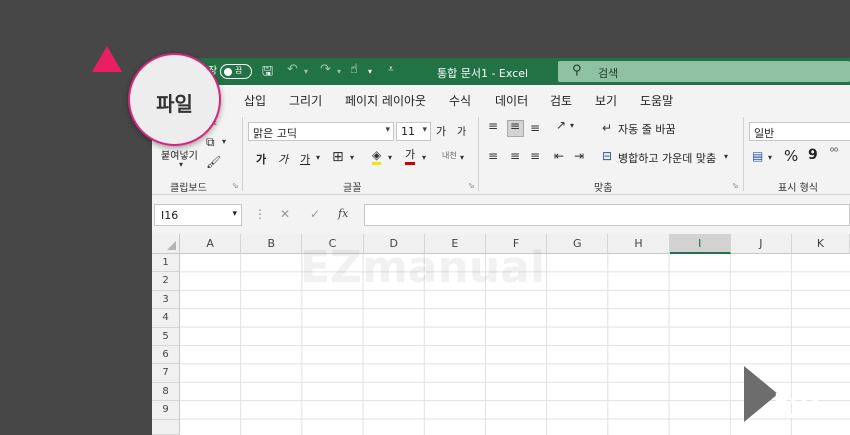 This screenshot has height=435, width=850. What do you see at coordinates (228, 71) in the screenshot?
I see `toggle-knob` at bounding box center [228, 71].